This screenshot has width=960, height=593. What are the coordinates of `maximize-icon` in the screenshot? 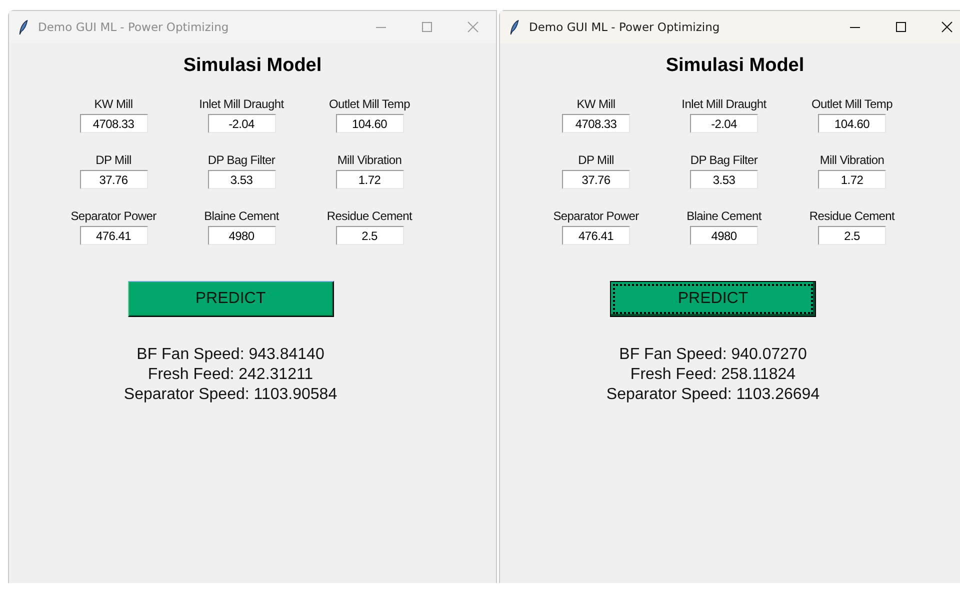 It's located at (901, 27).